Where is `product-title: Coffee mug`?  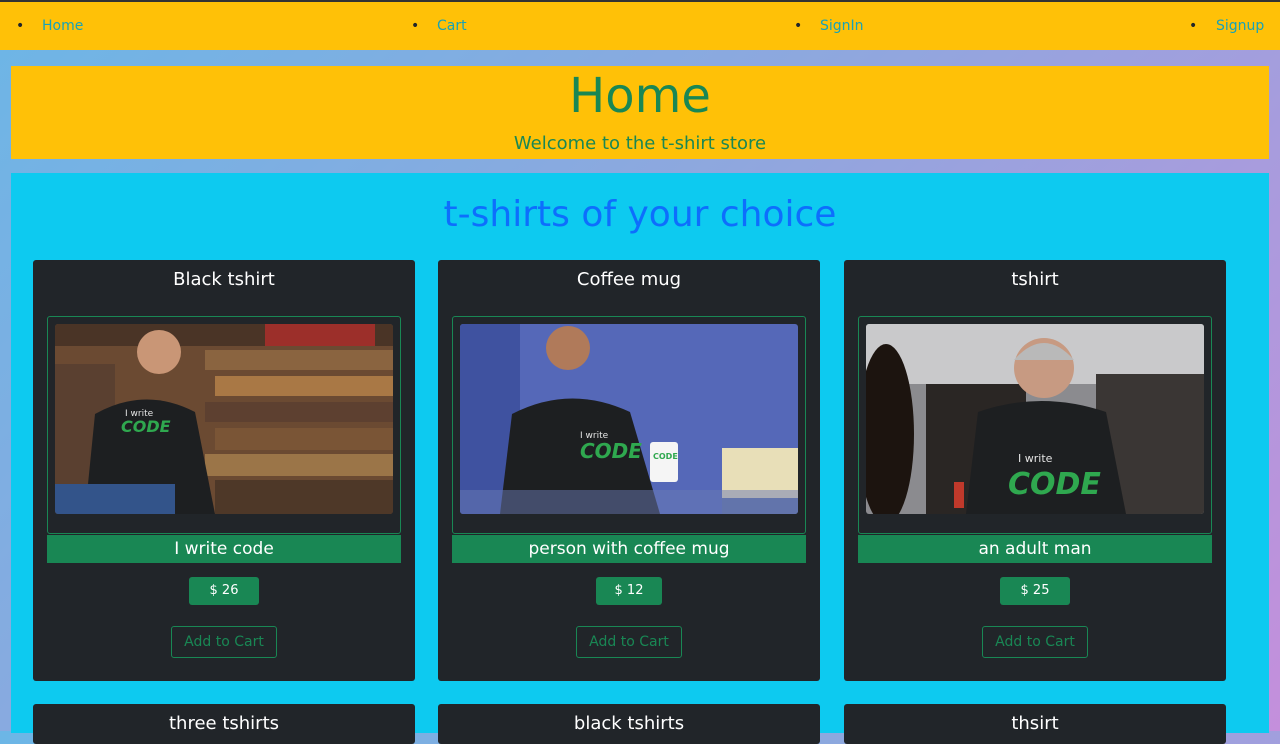 product-title: Coffee mug is located at coordinates (629, 279).